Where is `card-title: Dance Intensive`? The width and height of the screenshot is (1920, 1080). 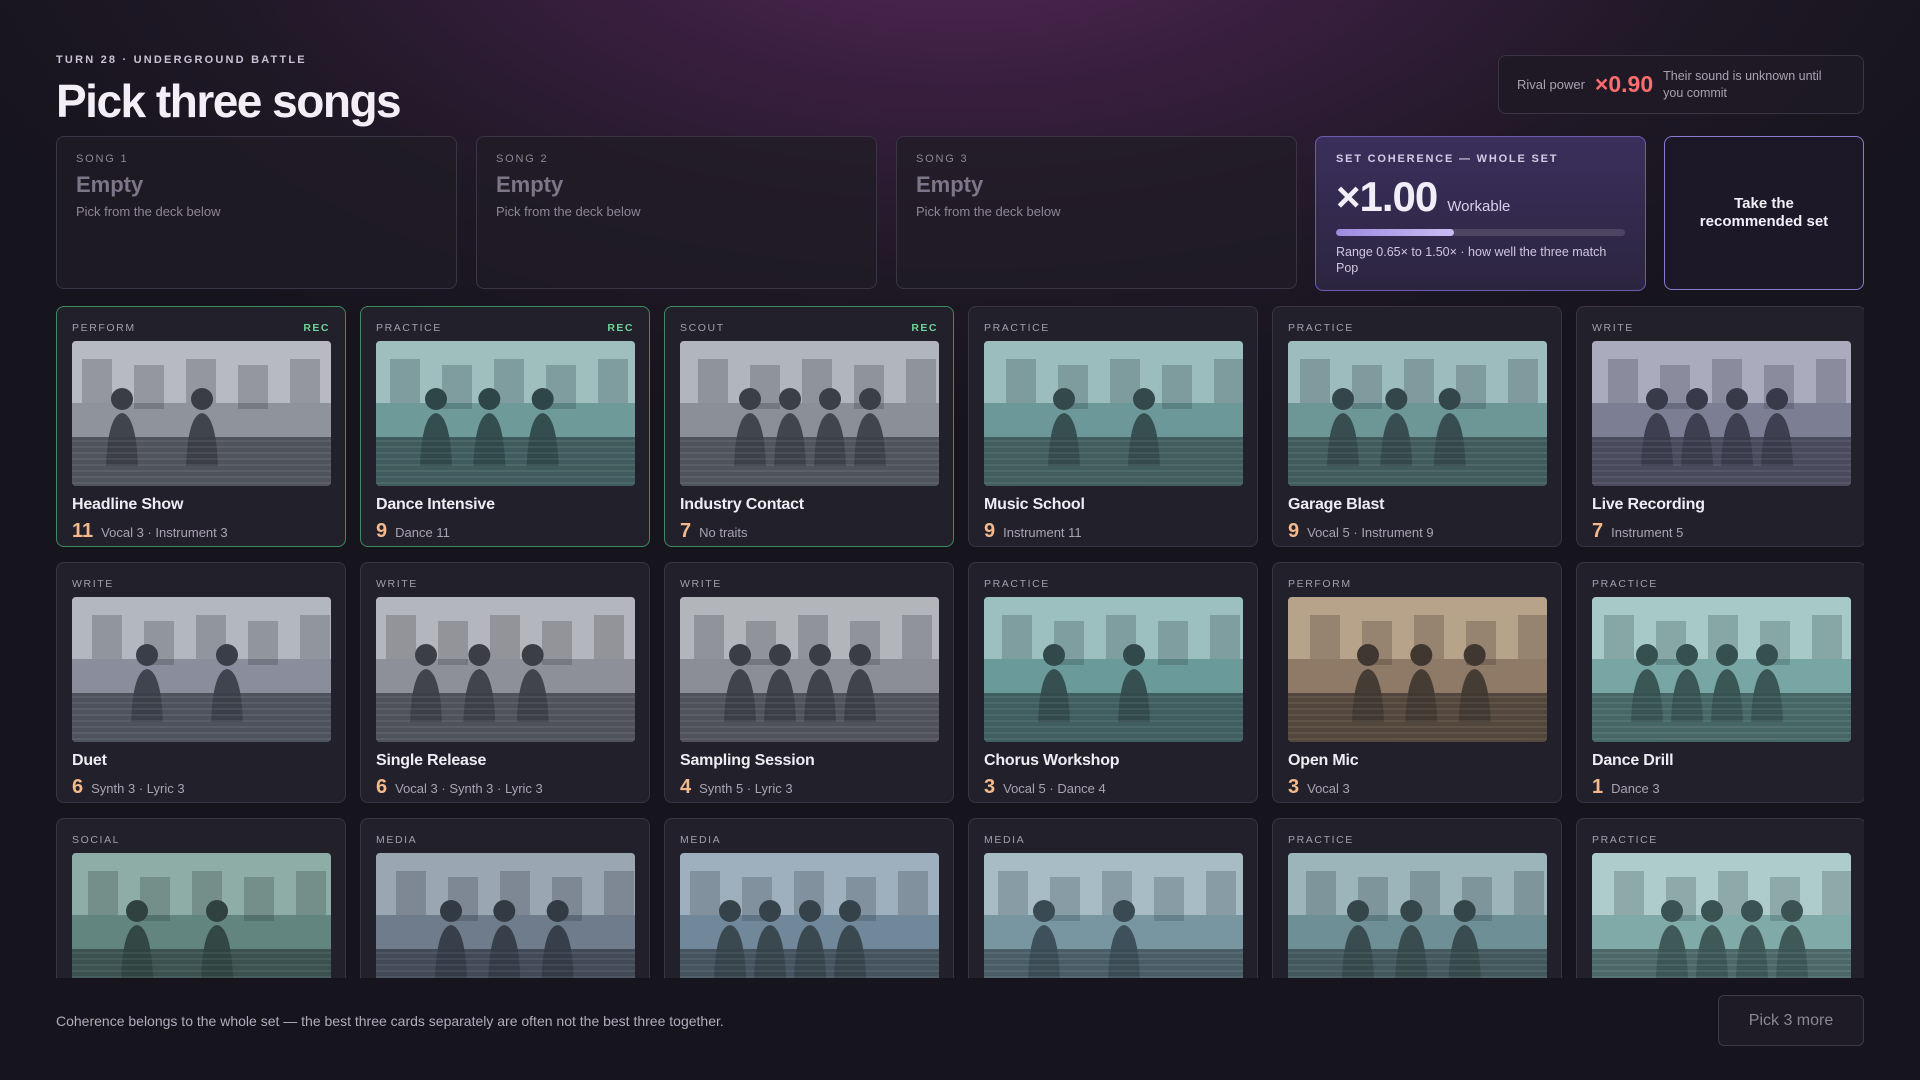 card-title: Dance Intensive is located at coordinates (435, 504).